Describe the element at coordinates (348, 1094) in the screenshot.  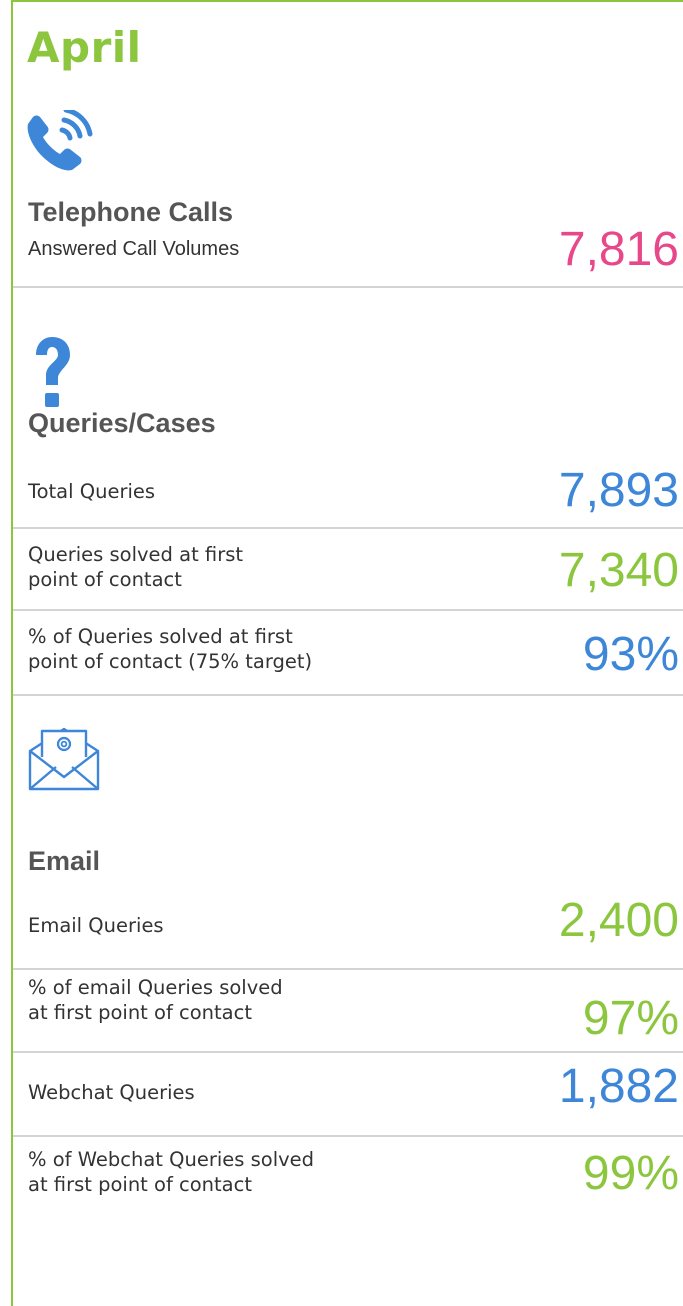
I see `row-webchat-queries: Webchat Queries 1,882` at that location.